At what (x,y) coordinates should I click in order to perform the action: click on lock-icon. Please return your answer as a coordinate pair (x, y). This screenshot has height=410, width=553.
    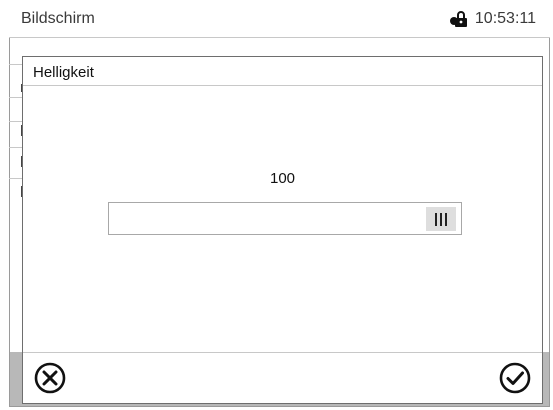
    Looking at the image, I should click on (459, 19).